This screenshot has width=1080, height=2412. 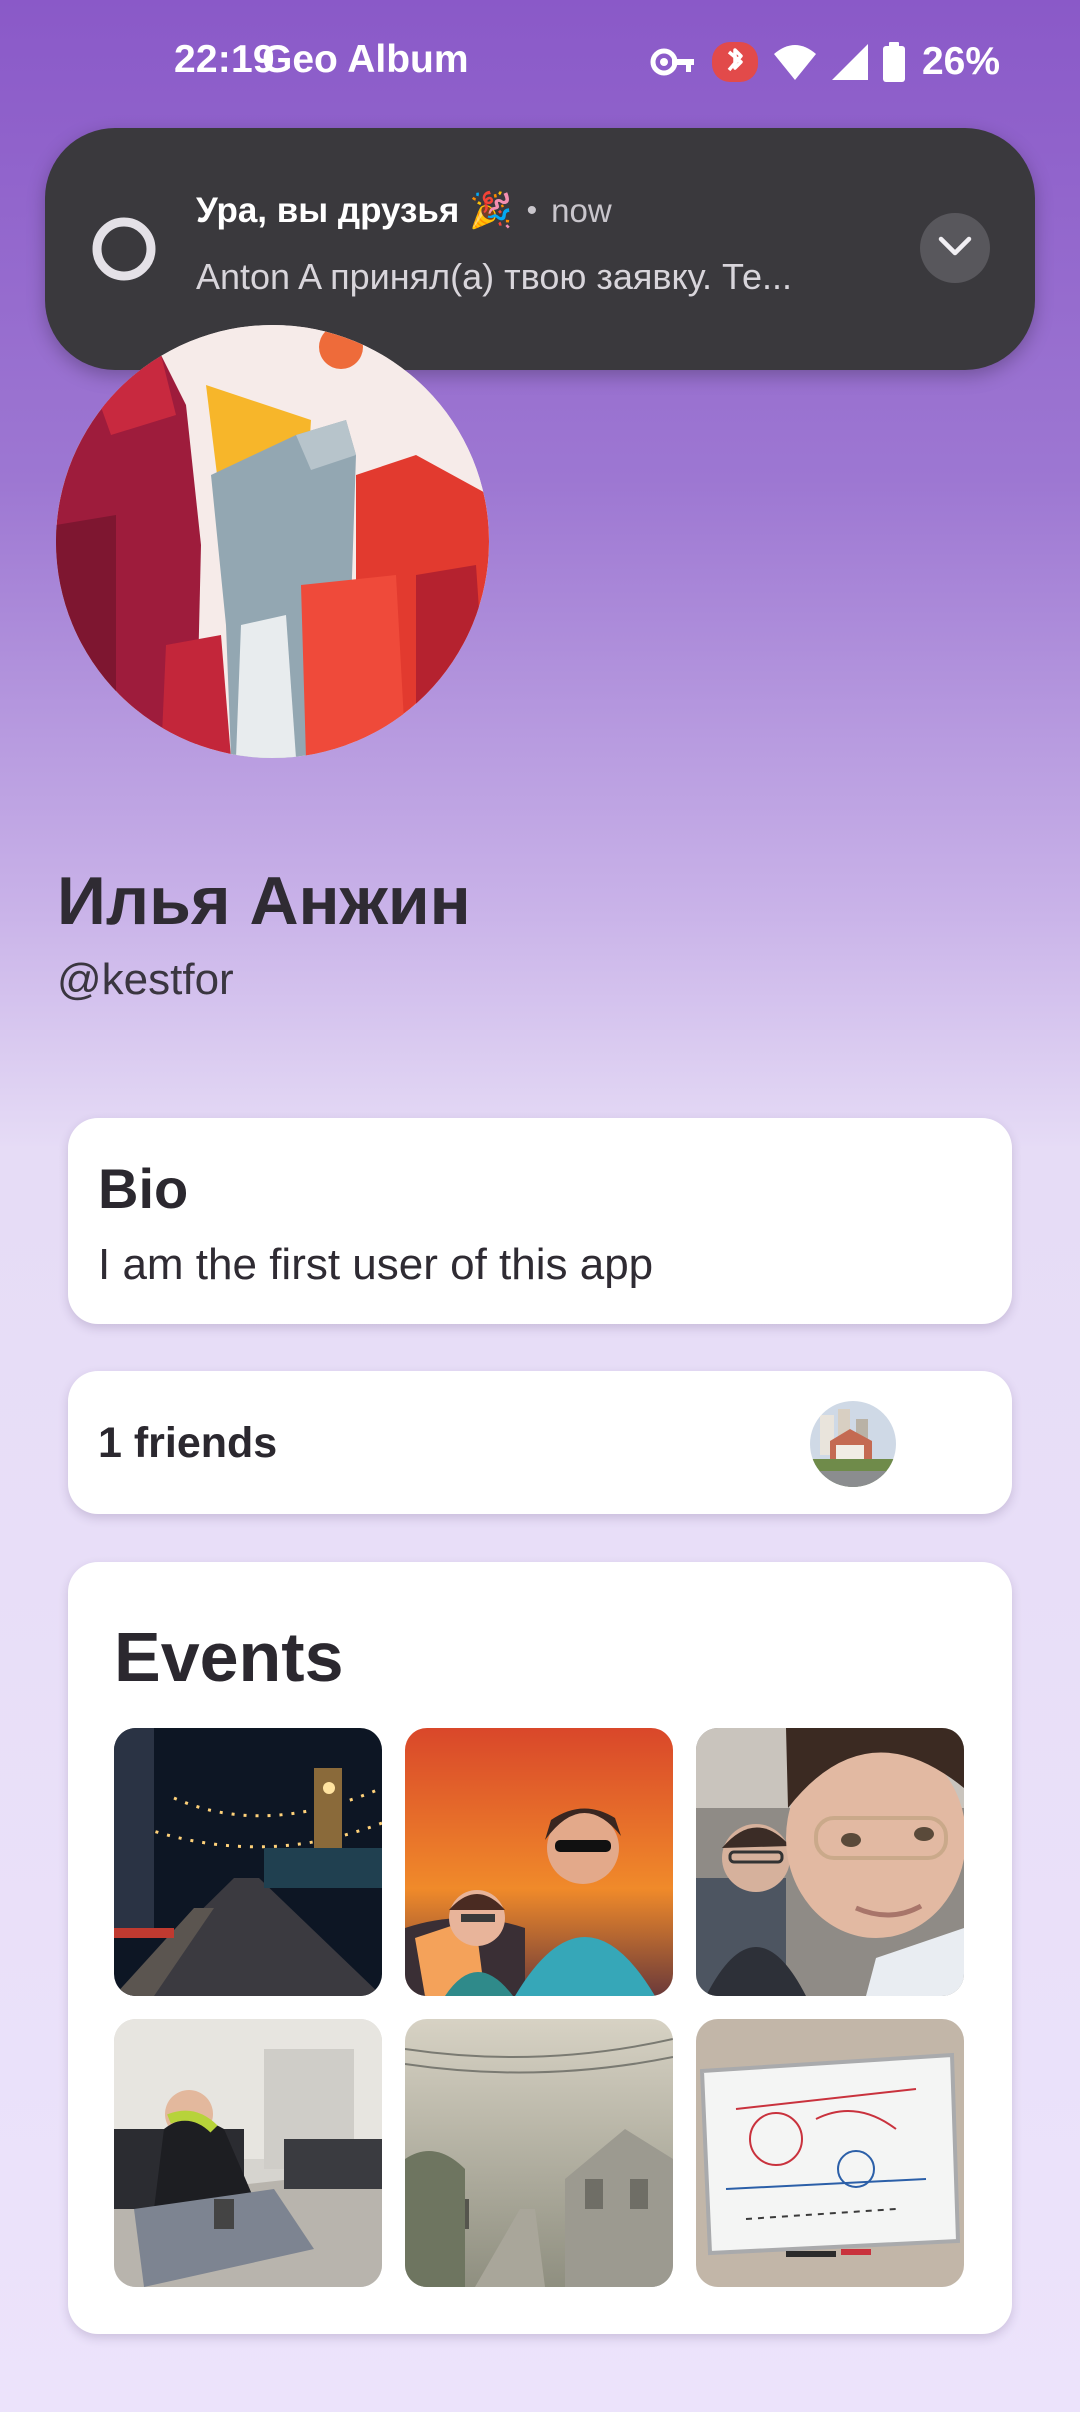 What do you see at coordinates (264, 901) in the screenshot?
I see `profile-name: Илья Анжин` at bounding box center [264, 901].